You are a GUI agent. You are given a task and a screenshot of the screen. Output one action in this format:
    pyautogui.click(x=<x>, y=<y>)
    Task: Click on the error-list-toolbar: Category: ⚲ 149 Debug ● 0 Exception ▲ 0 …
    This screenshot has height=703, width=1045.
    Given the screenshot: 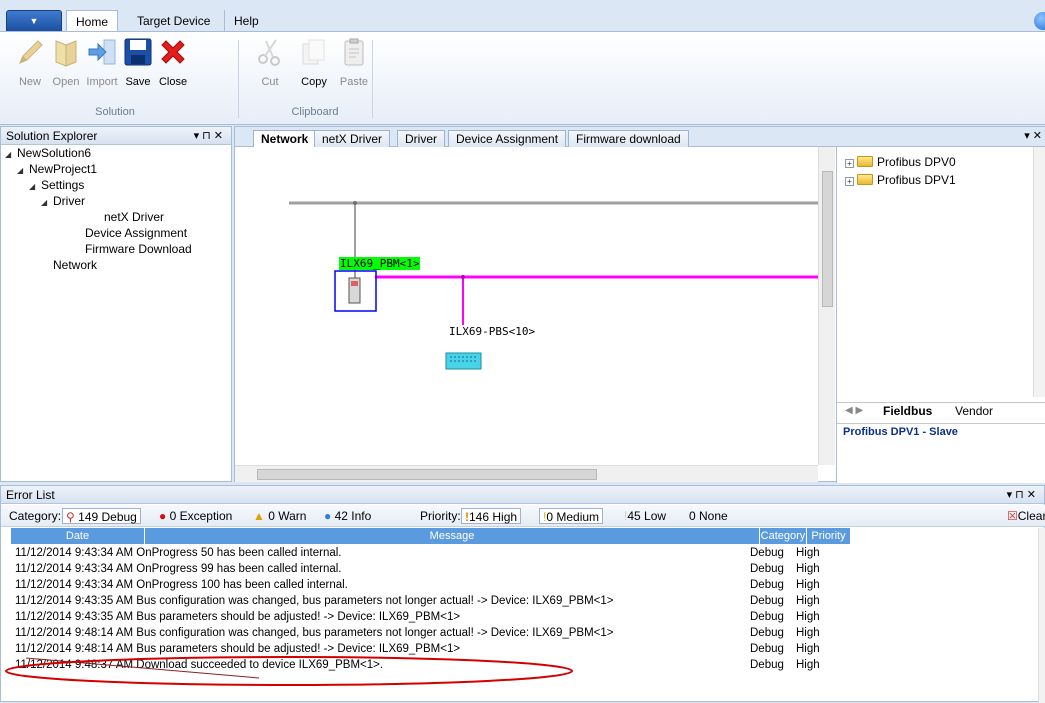 What is the action you would take?
    pyautogui.click(x=523, y=516)
    